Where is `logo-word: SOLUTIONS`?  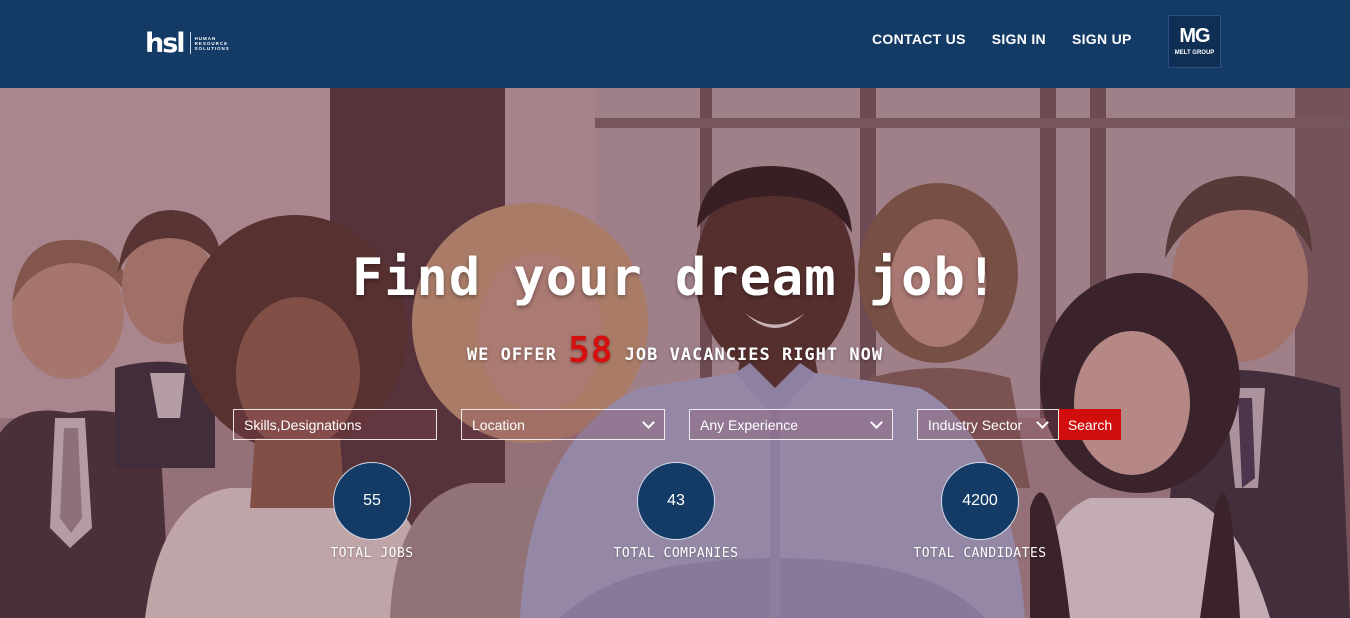
logo-word: SOLUTIONS is located at coordinates (212, 48).